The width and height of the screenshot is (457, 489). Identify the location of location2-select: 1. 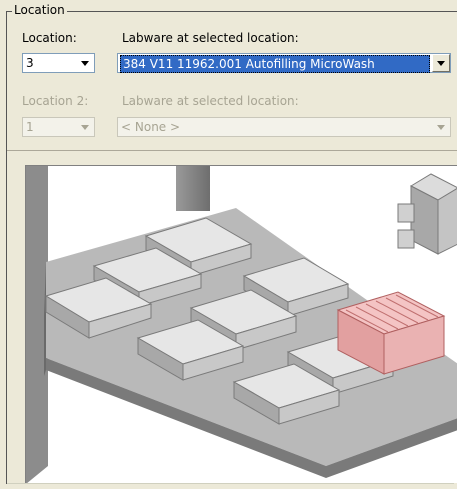
(58, 127).